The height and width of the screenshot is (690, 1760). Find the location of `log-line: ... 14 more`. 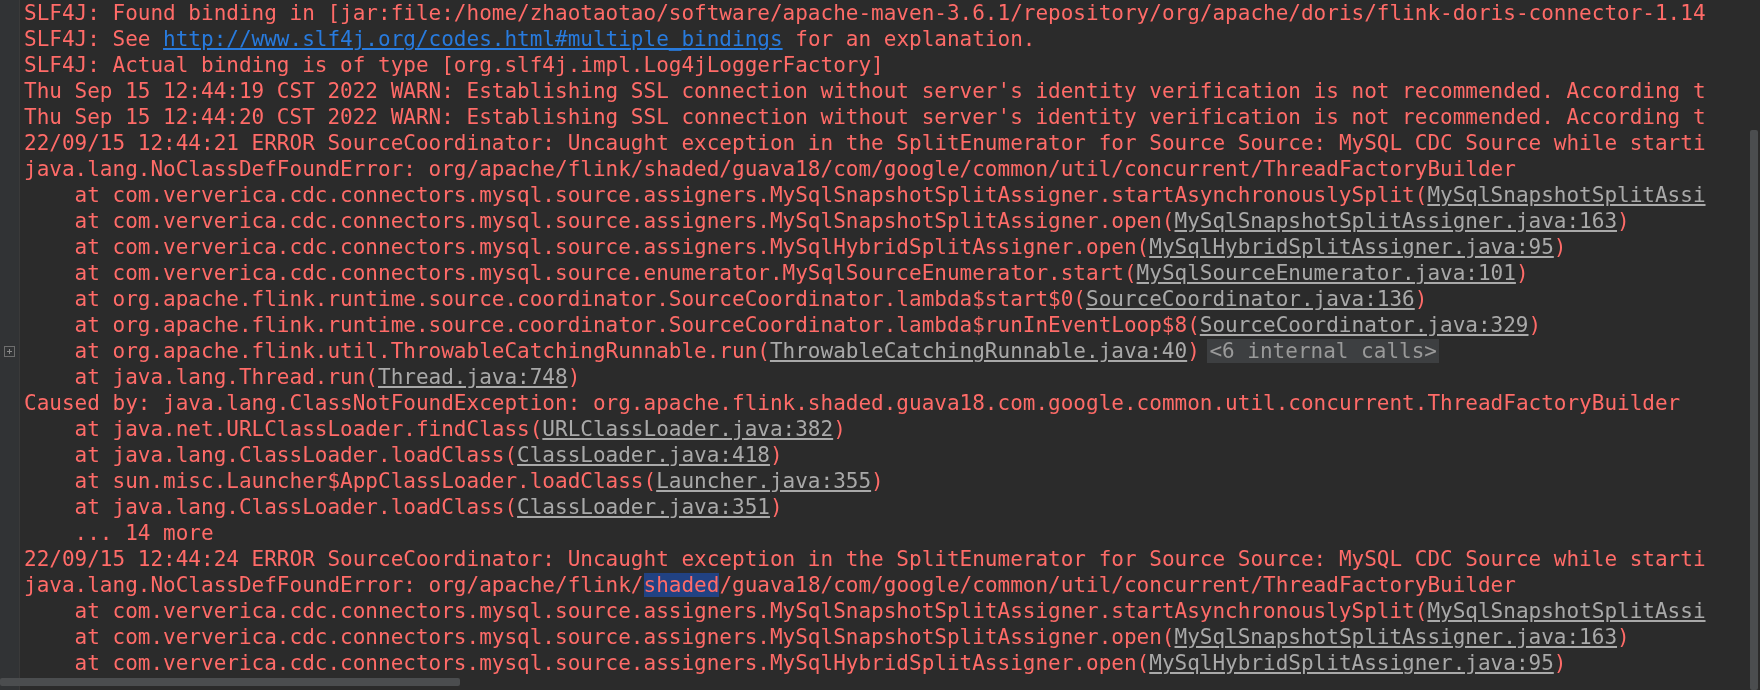

log-line: ... 14 more is located at coordinates (144, 533).